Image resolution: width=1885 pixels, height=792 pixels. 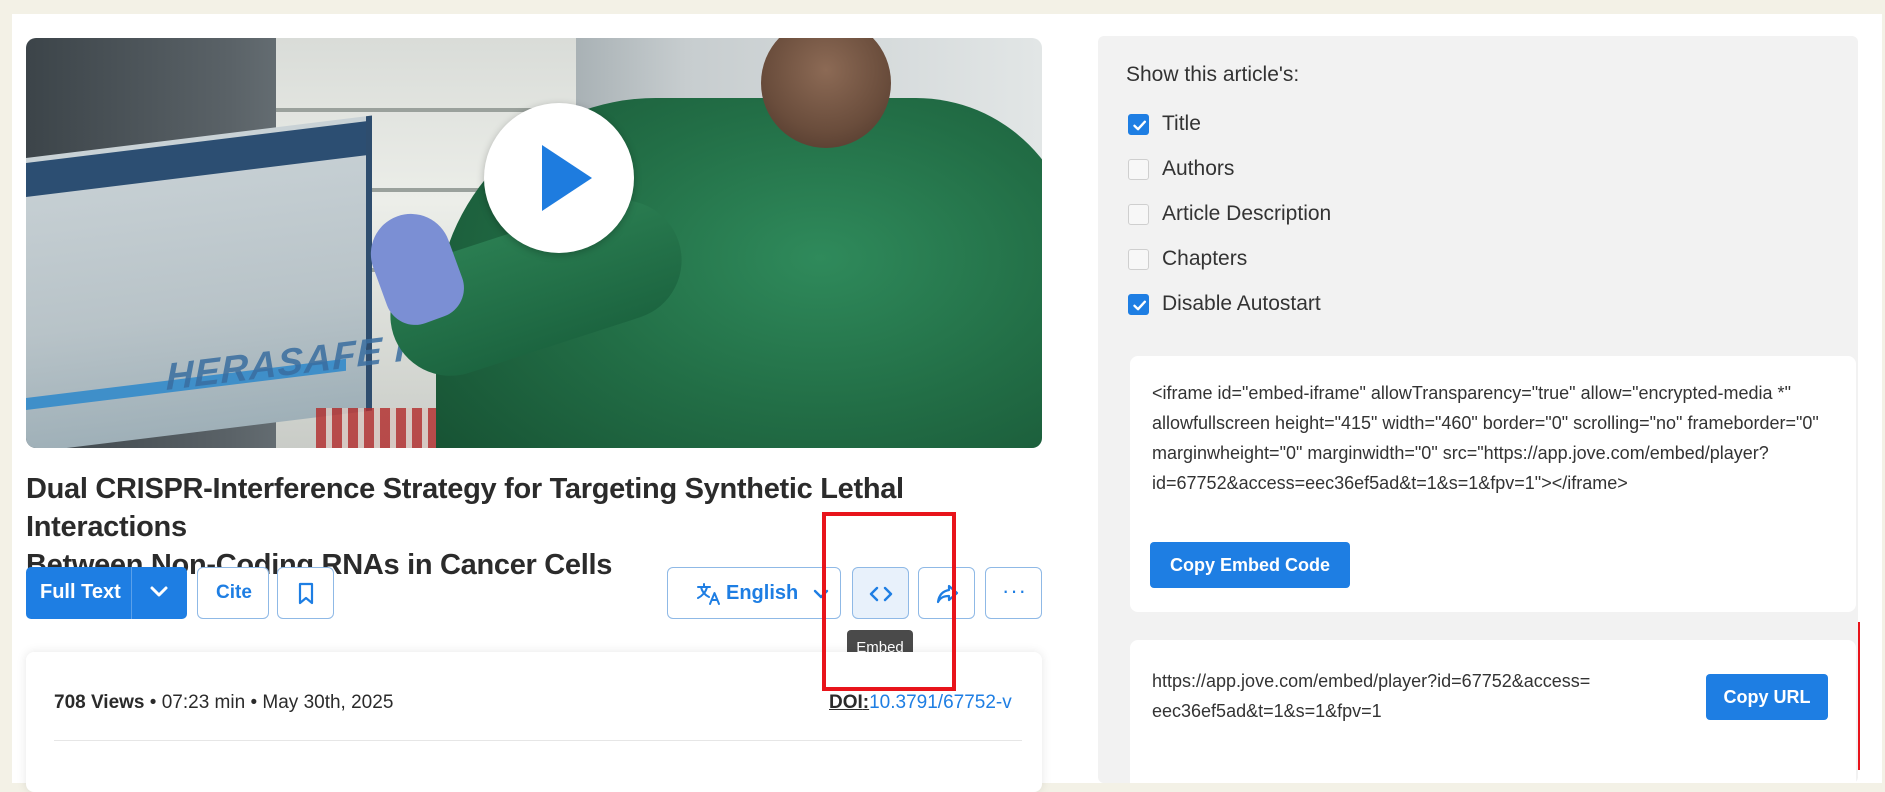 I want to click on doi-link: DOI:10.3791/67752-v, so click(x=920, y=703).